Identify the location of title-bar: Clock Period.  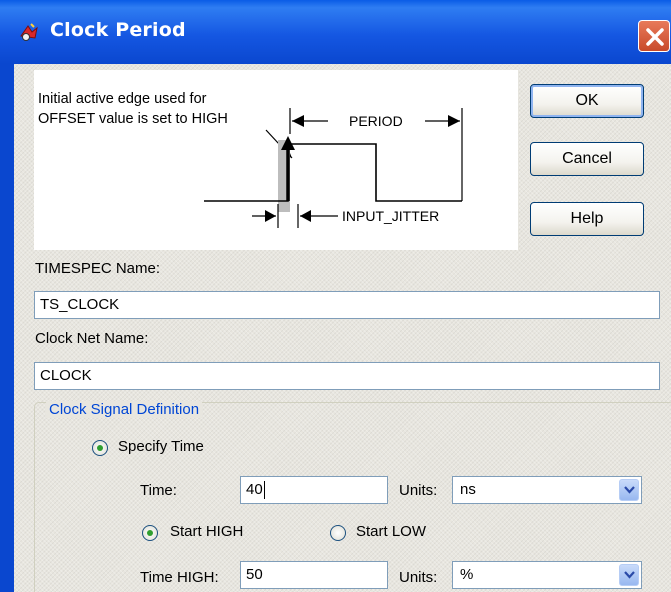
(335, 32).